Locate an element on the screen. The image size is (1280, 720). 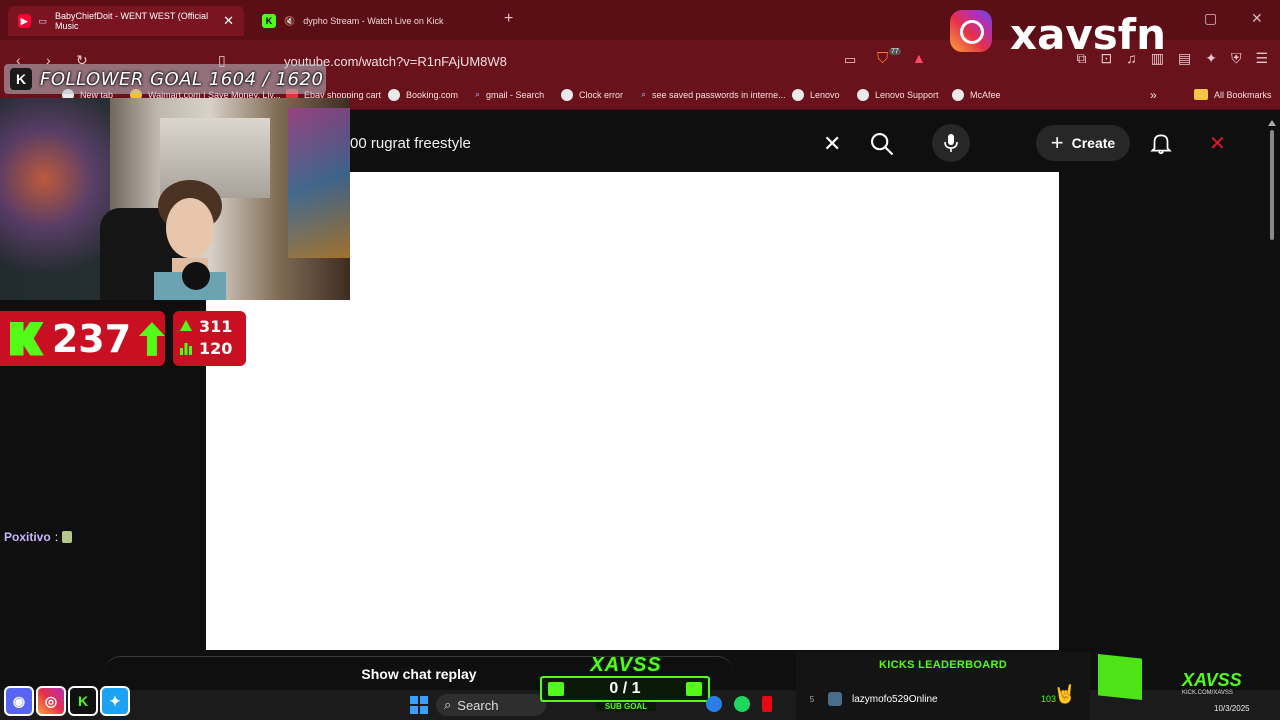
leaderboard-name: lazymofo529Online is located at coordinates (895, 699).